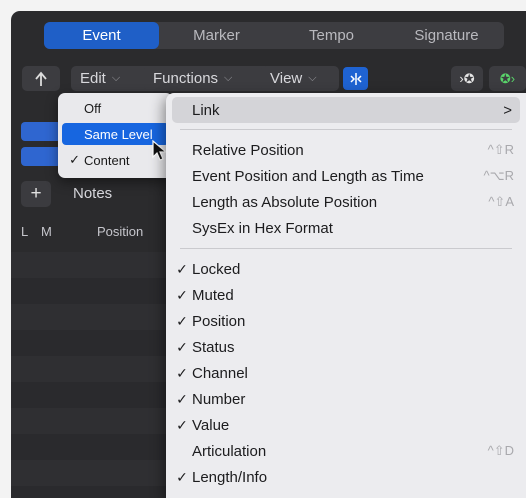 The height and width of the screenshot is (498, 526). I want to click on catch-icon, so click(355, 78).